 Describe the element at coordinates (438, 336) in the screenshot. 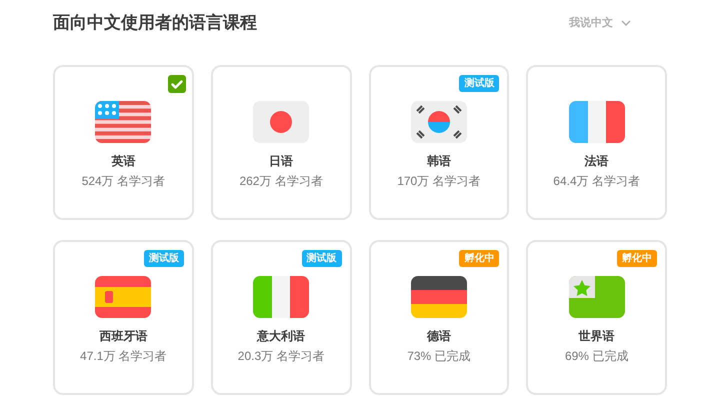

I see `course-name: 德语` at that location.